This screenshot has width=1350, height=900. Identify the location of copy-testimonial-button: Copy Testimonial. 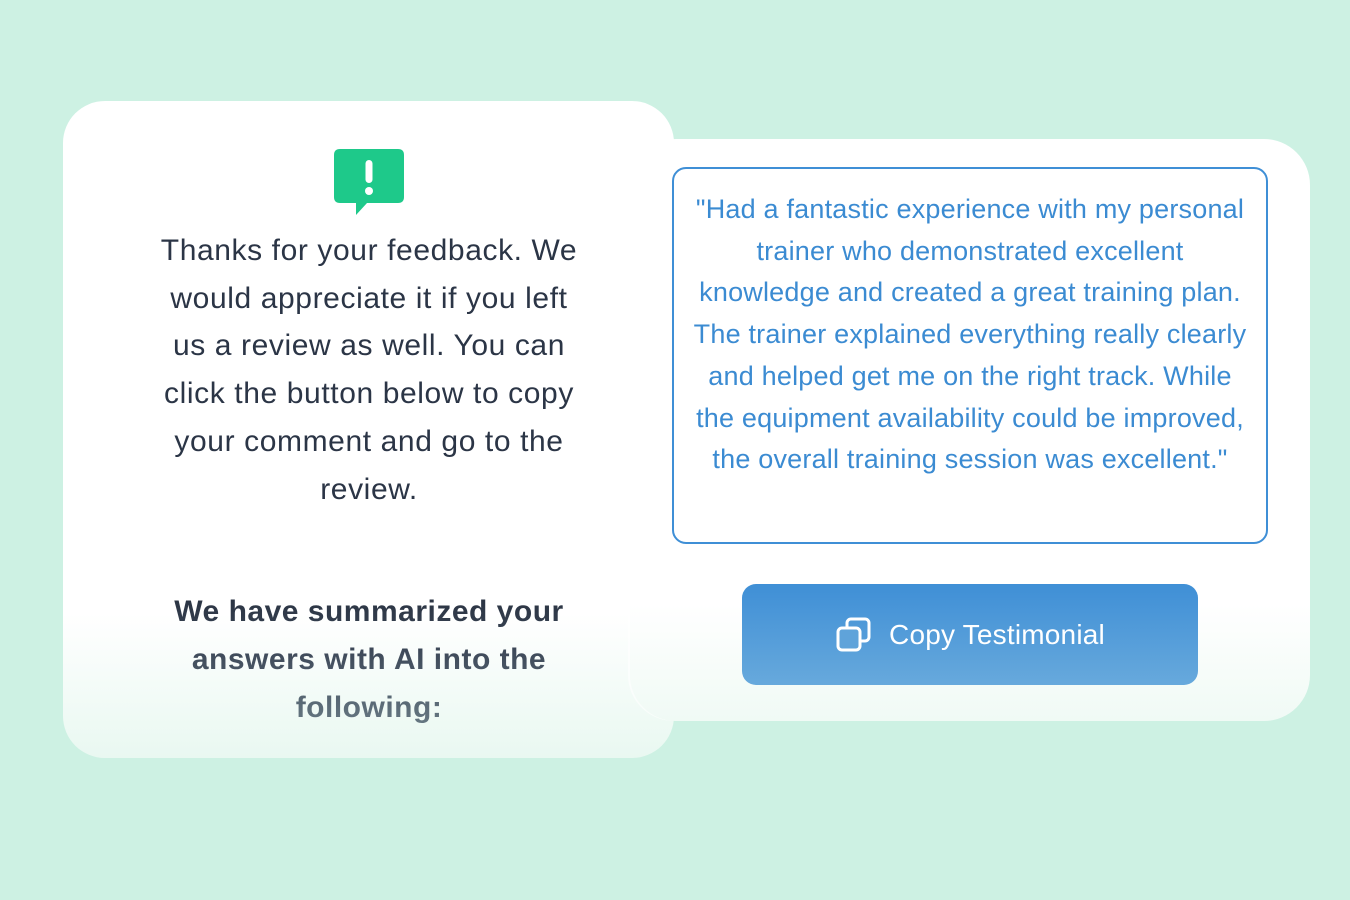
(970, 634).